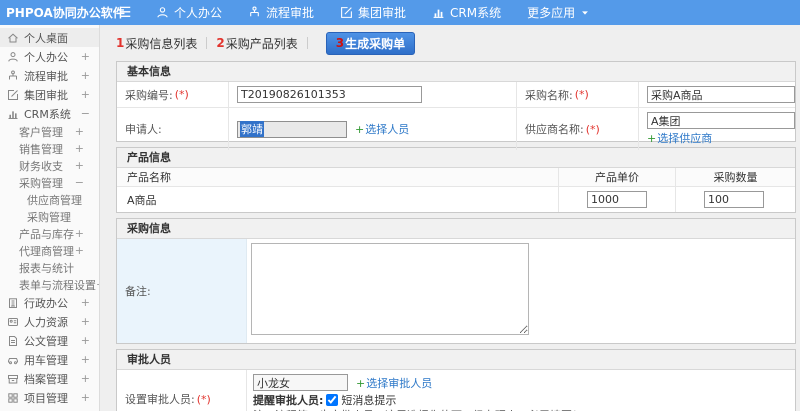 The height and width of the screenshot is (411, 800). What do you see at coordinates (57, 285) in the screenshot?
I see `sidebar-item-label: 表单与流程设置` at bounding box center [57, 285].